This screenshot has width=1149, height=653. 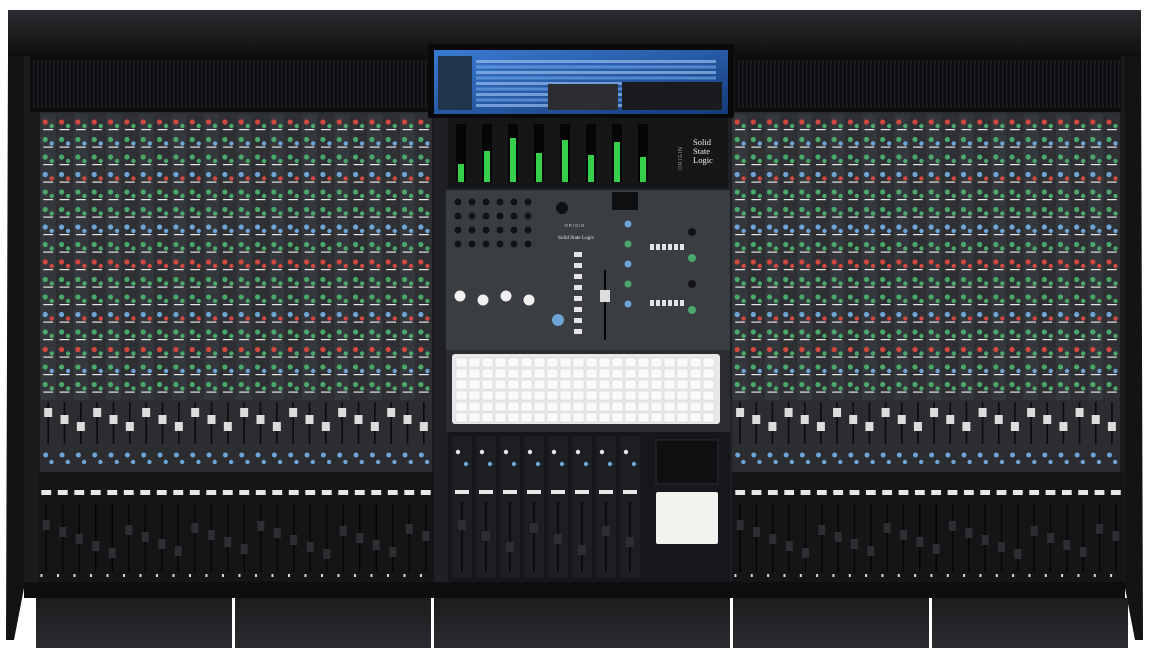 I want to click on center-strip-knob, so click(x=562, y=464).